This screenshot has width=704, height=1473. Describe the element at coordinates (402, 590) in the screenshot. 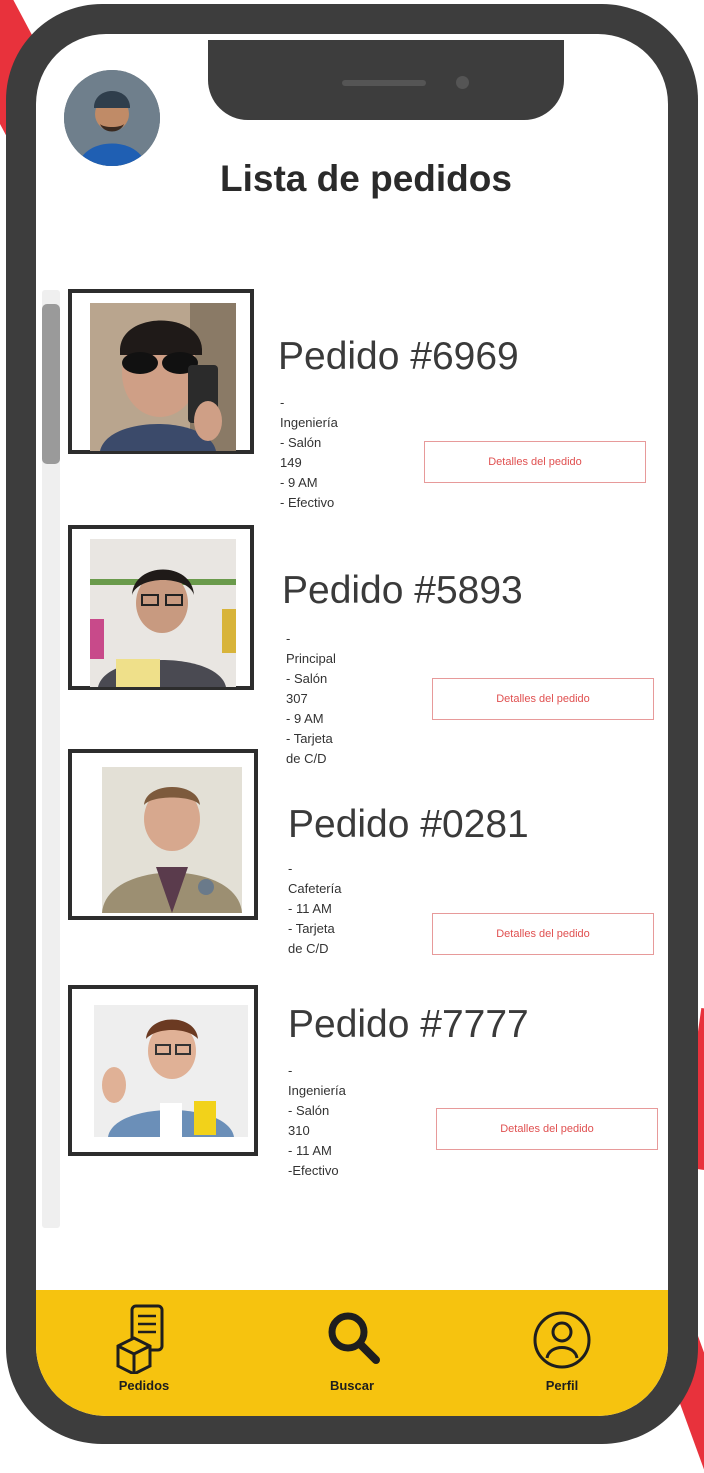

I see `order-title: Pedido #5893` at that location.